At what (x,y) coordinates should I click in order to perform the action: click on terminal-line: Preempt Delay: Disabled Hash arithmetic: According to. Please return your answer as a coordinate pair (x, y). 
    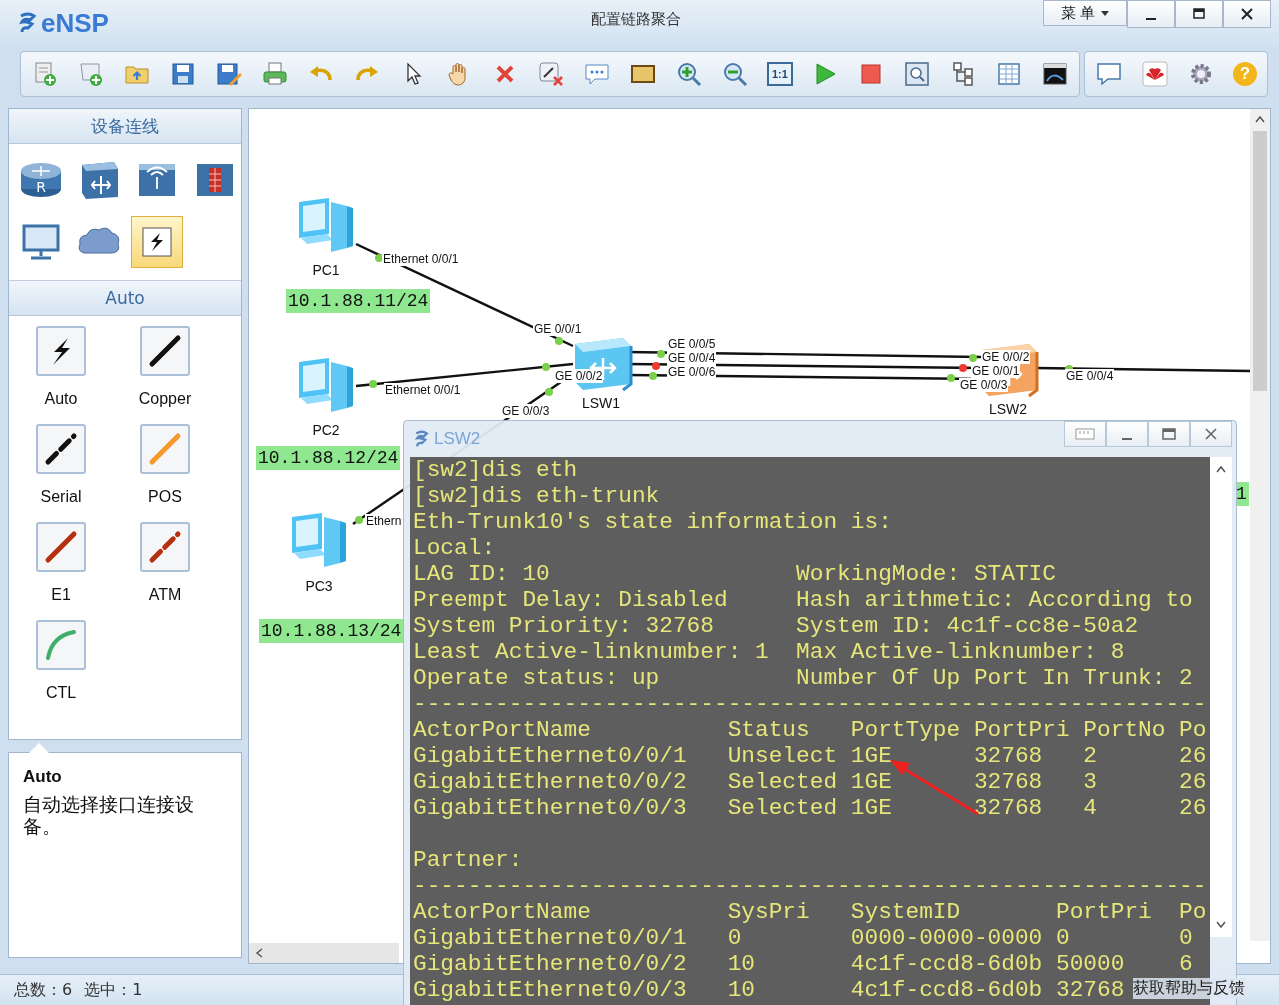
    Looking at the image, I should click on (802, 600).